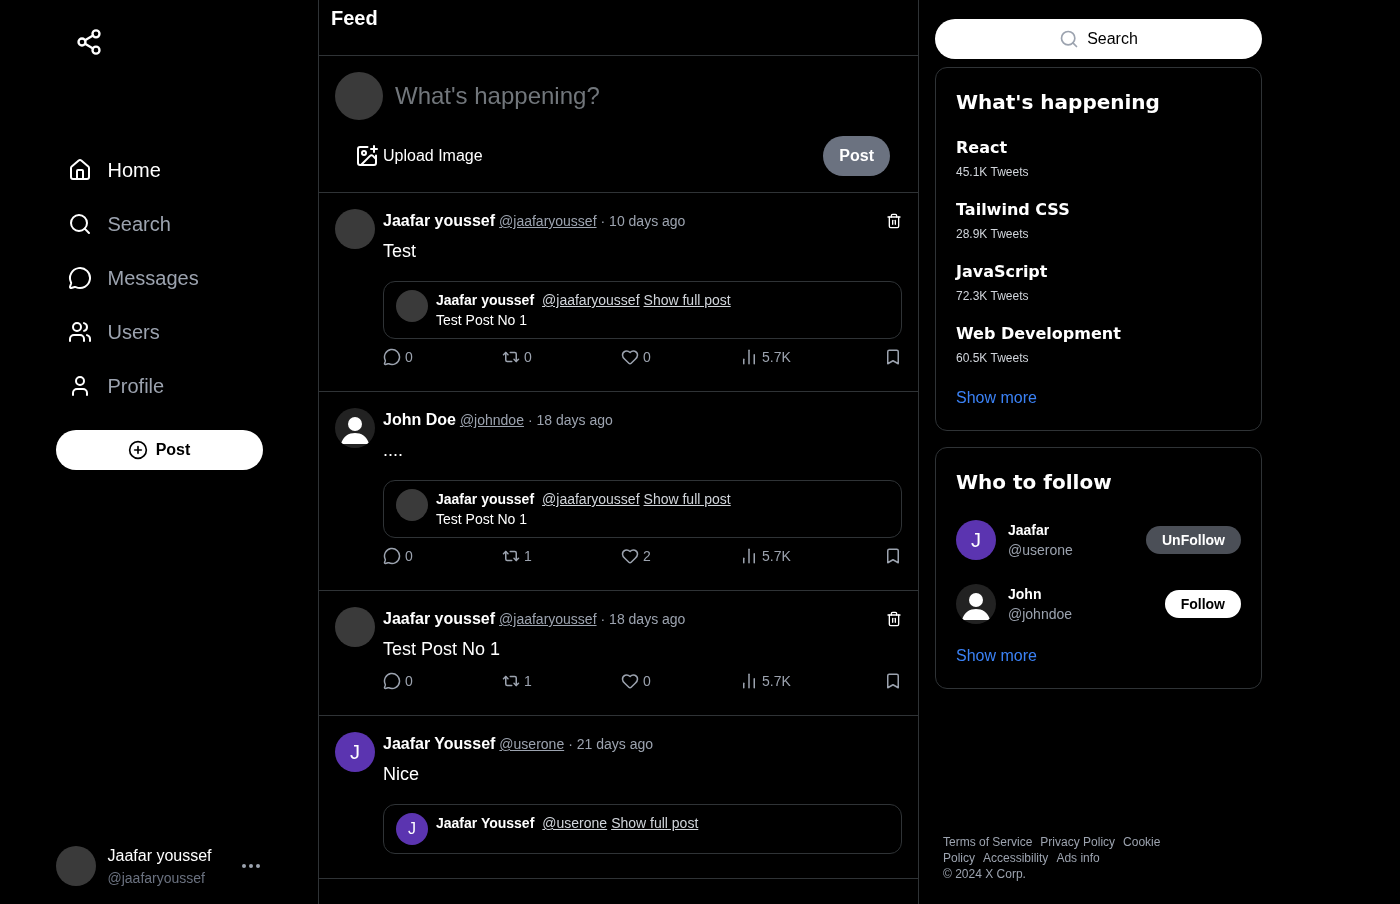 The height and width of the screenshot is (904, 1400). Describe the element at coordinates (1040, 550) in the screenshot. I see `user-handle: @userone` at that location.